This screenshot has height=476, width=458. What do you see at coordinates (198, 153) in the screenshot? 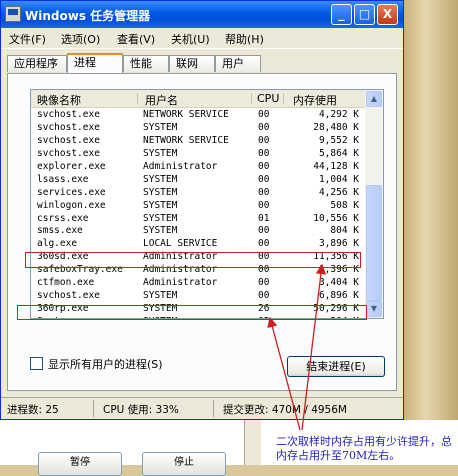
I see `process-row: svchost.exe SYSTEM 00 5,864 K` at bounding box center [198, 153].